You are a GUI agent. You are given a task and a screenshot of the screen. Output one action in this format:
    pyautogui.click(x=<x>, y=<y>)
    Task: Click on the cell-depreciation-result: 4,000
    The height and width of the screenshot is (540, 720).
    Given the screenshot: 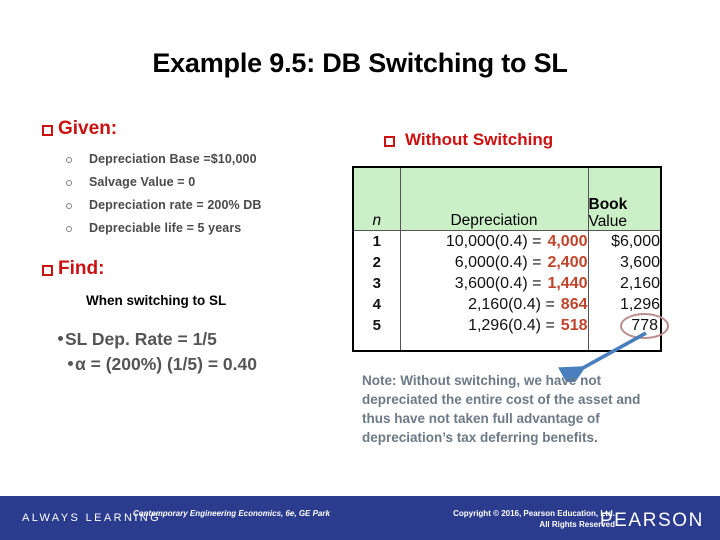 What is the action you would take?
    pyautogui.click(x=567, y=241)
    